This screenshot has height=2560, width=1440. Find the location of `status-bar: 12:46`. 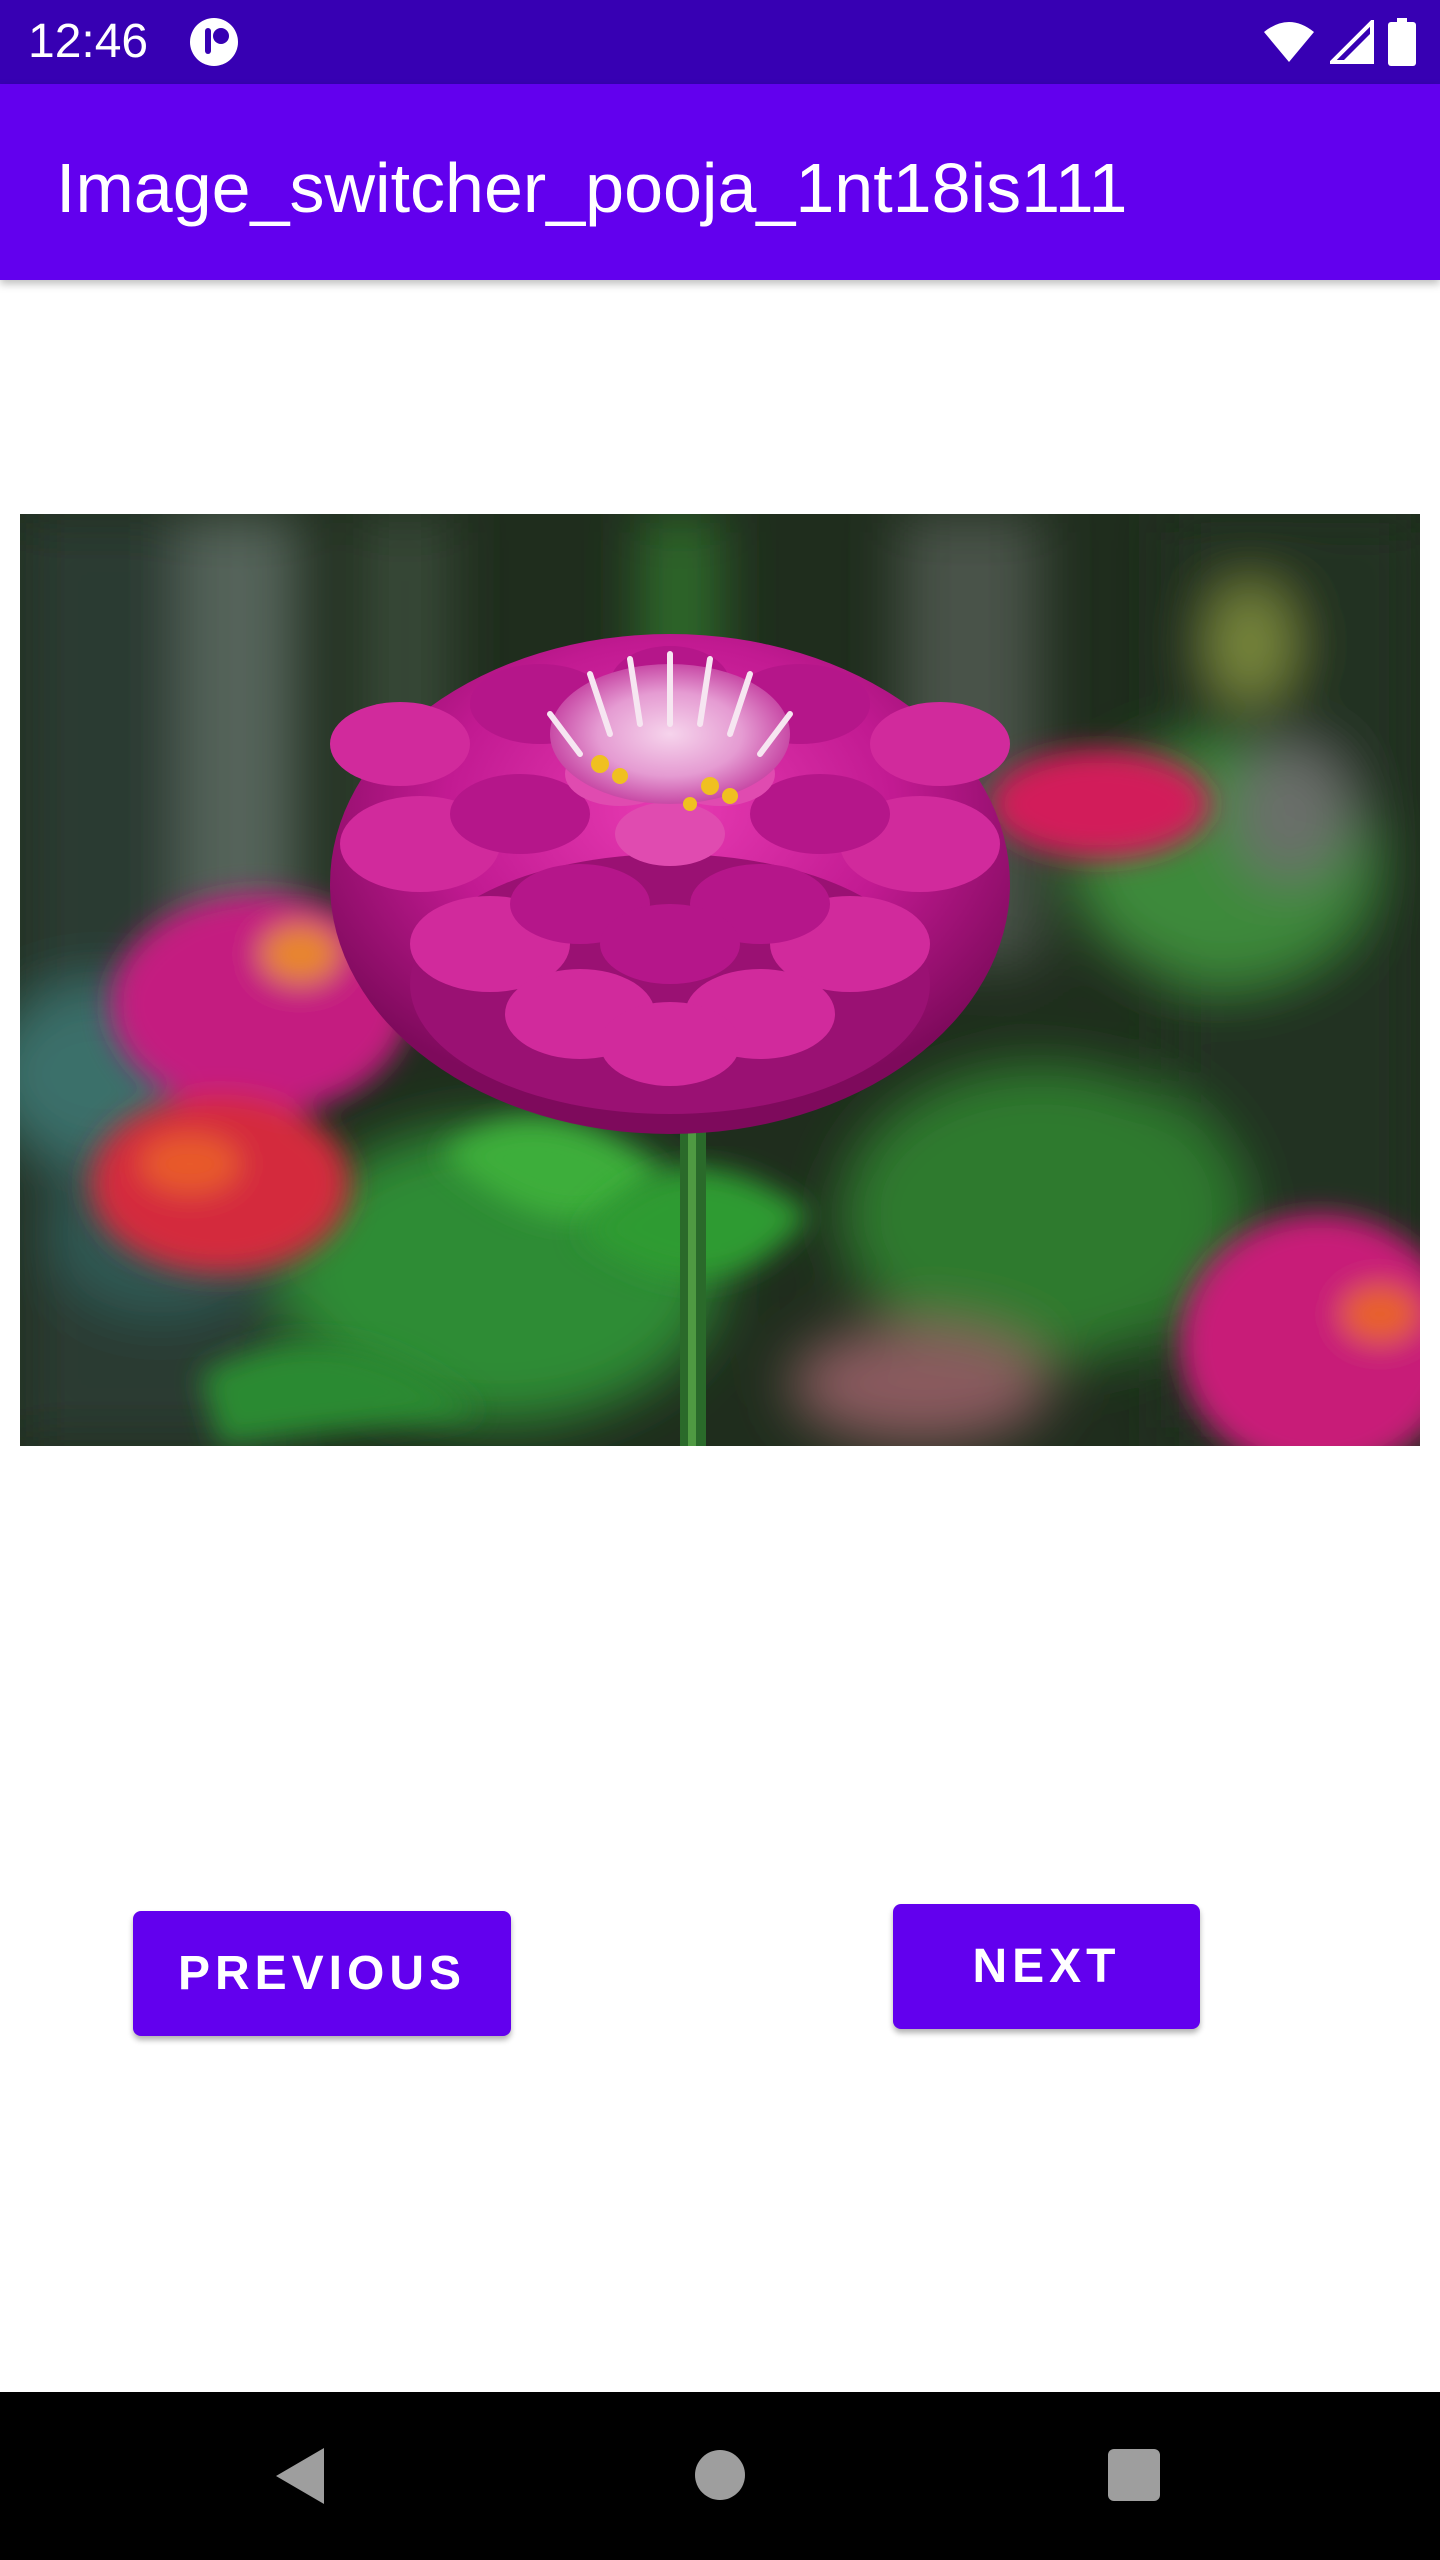

status-bar: 12:46 is located at coordinates (720, 42).